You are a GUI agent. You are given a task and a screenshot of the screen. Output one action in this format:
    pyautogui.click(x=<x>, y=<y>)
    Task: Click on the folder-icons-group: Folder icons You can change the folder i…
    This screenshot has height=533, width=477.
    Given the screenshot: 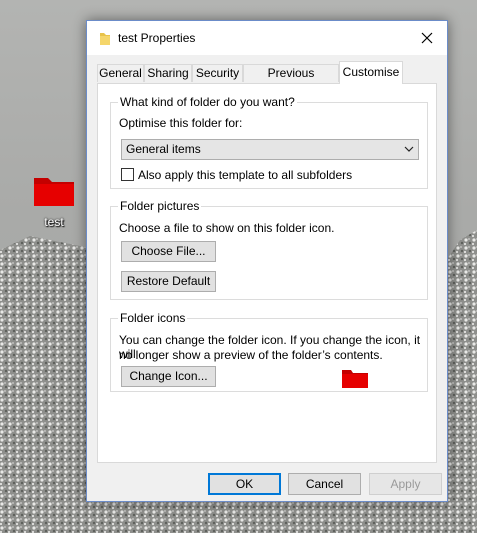 What is the action you would take?
    pyautogui.click(x=269, y=351)
    